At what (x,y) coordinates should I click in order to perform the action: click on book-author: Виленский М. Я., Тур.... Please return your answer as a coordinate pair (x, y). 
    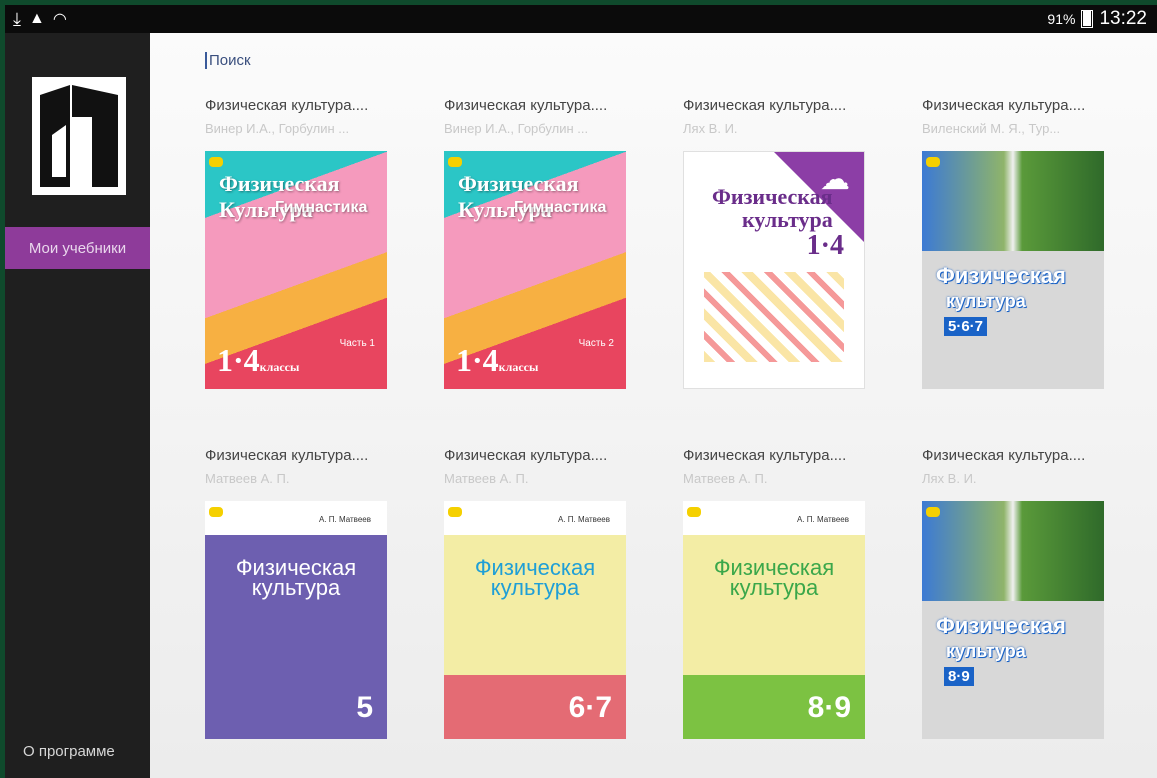
    Looking at the image, I should click on (991, 128).